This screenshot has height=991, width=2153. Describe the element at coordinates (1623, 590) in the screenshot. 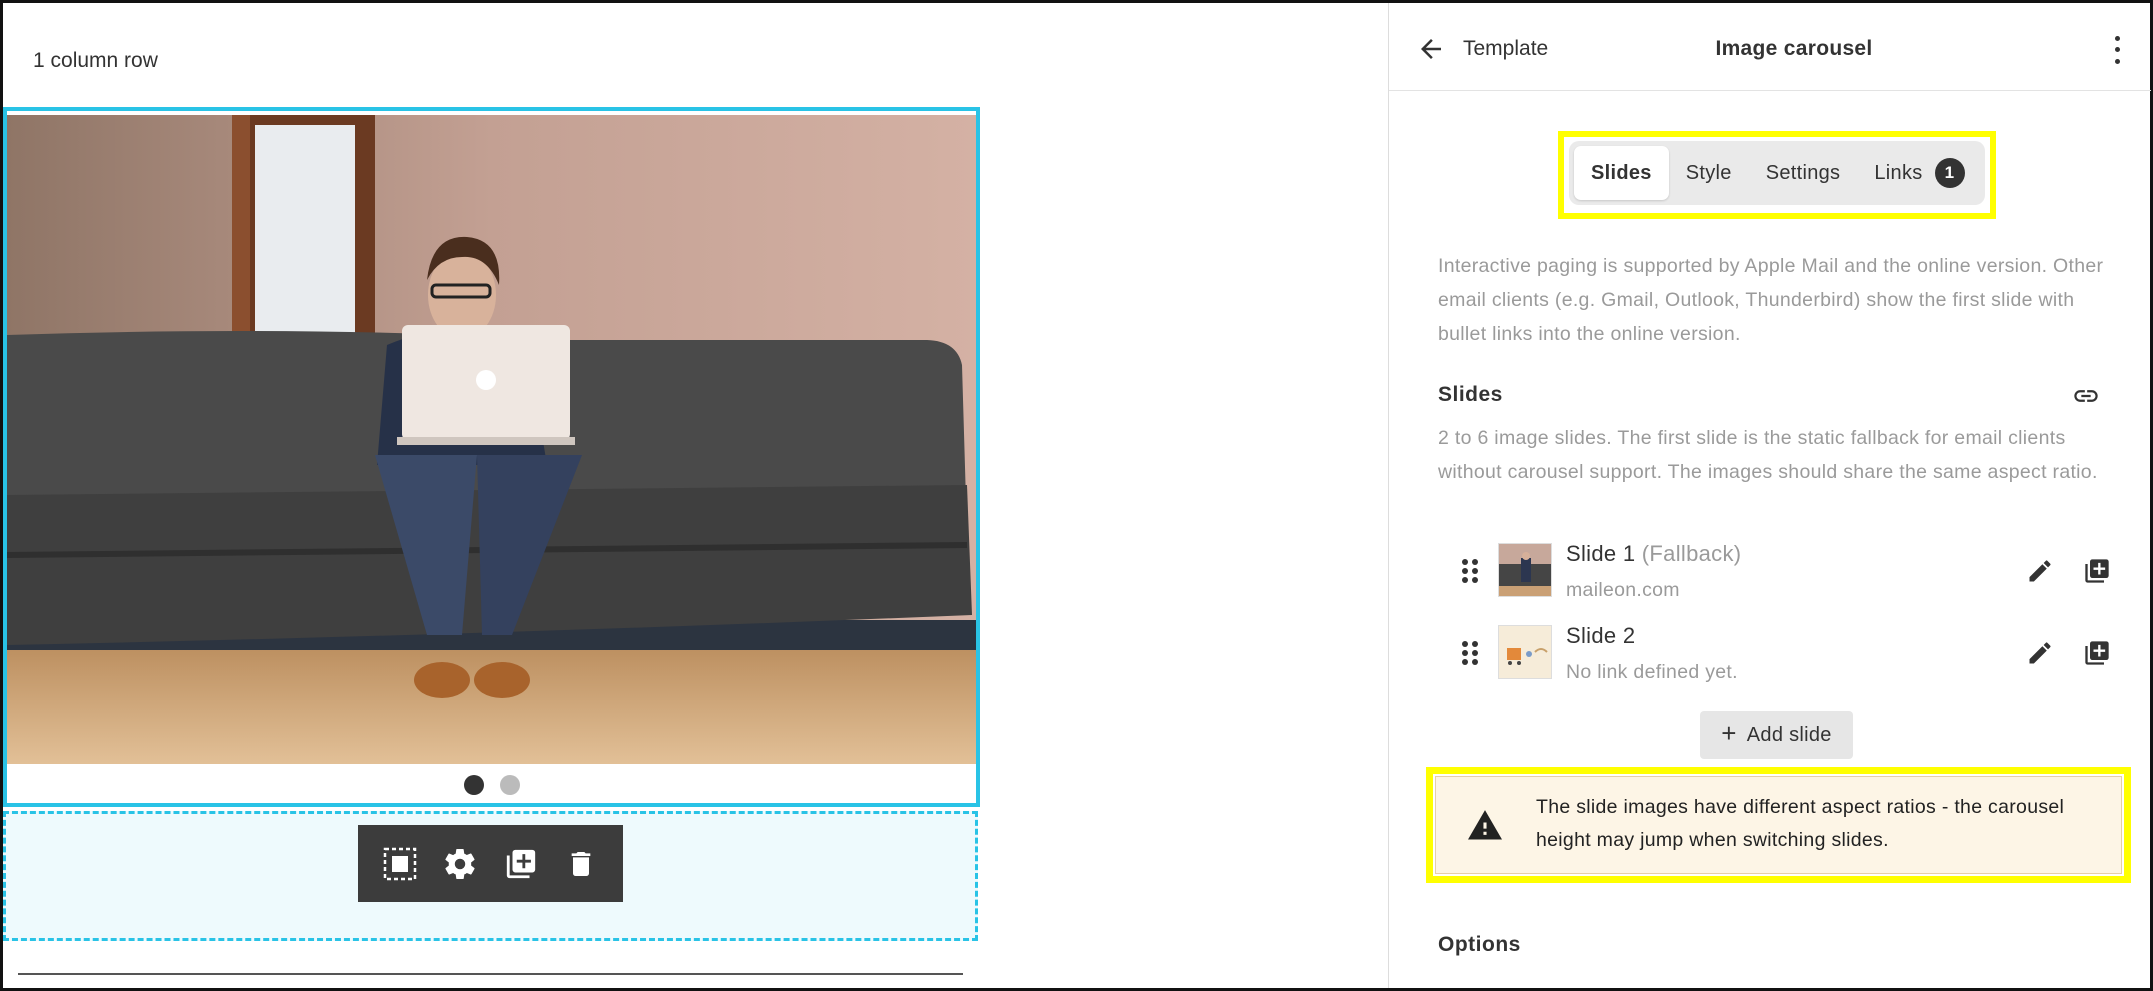

I see `slide-link-text: maileon.com` at that location.